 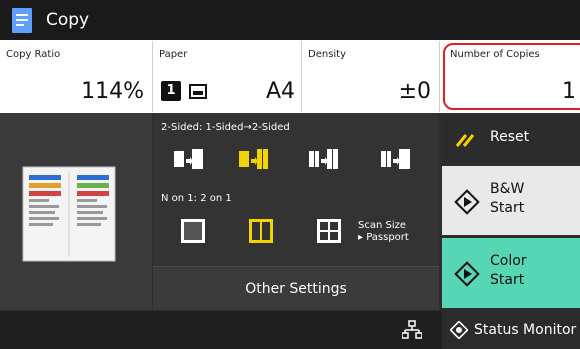 What do you see at coordinates (69, 214) in the screenshot?
I see `document-preview-icon` at bounding box center [69, 214].